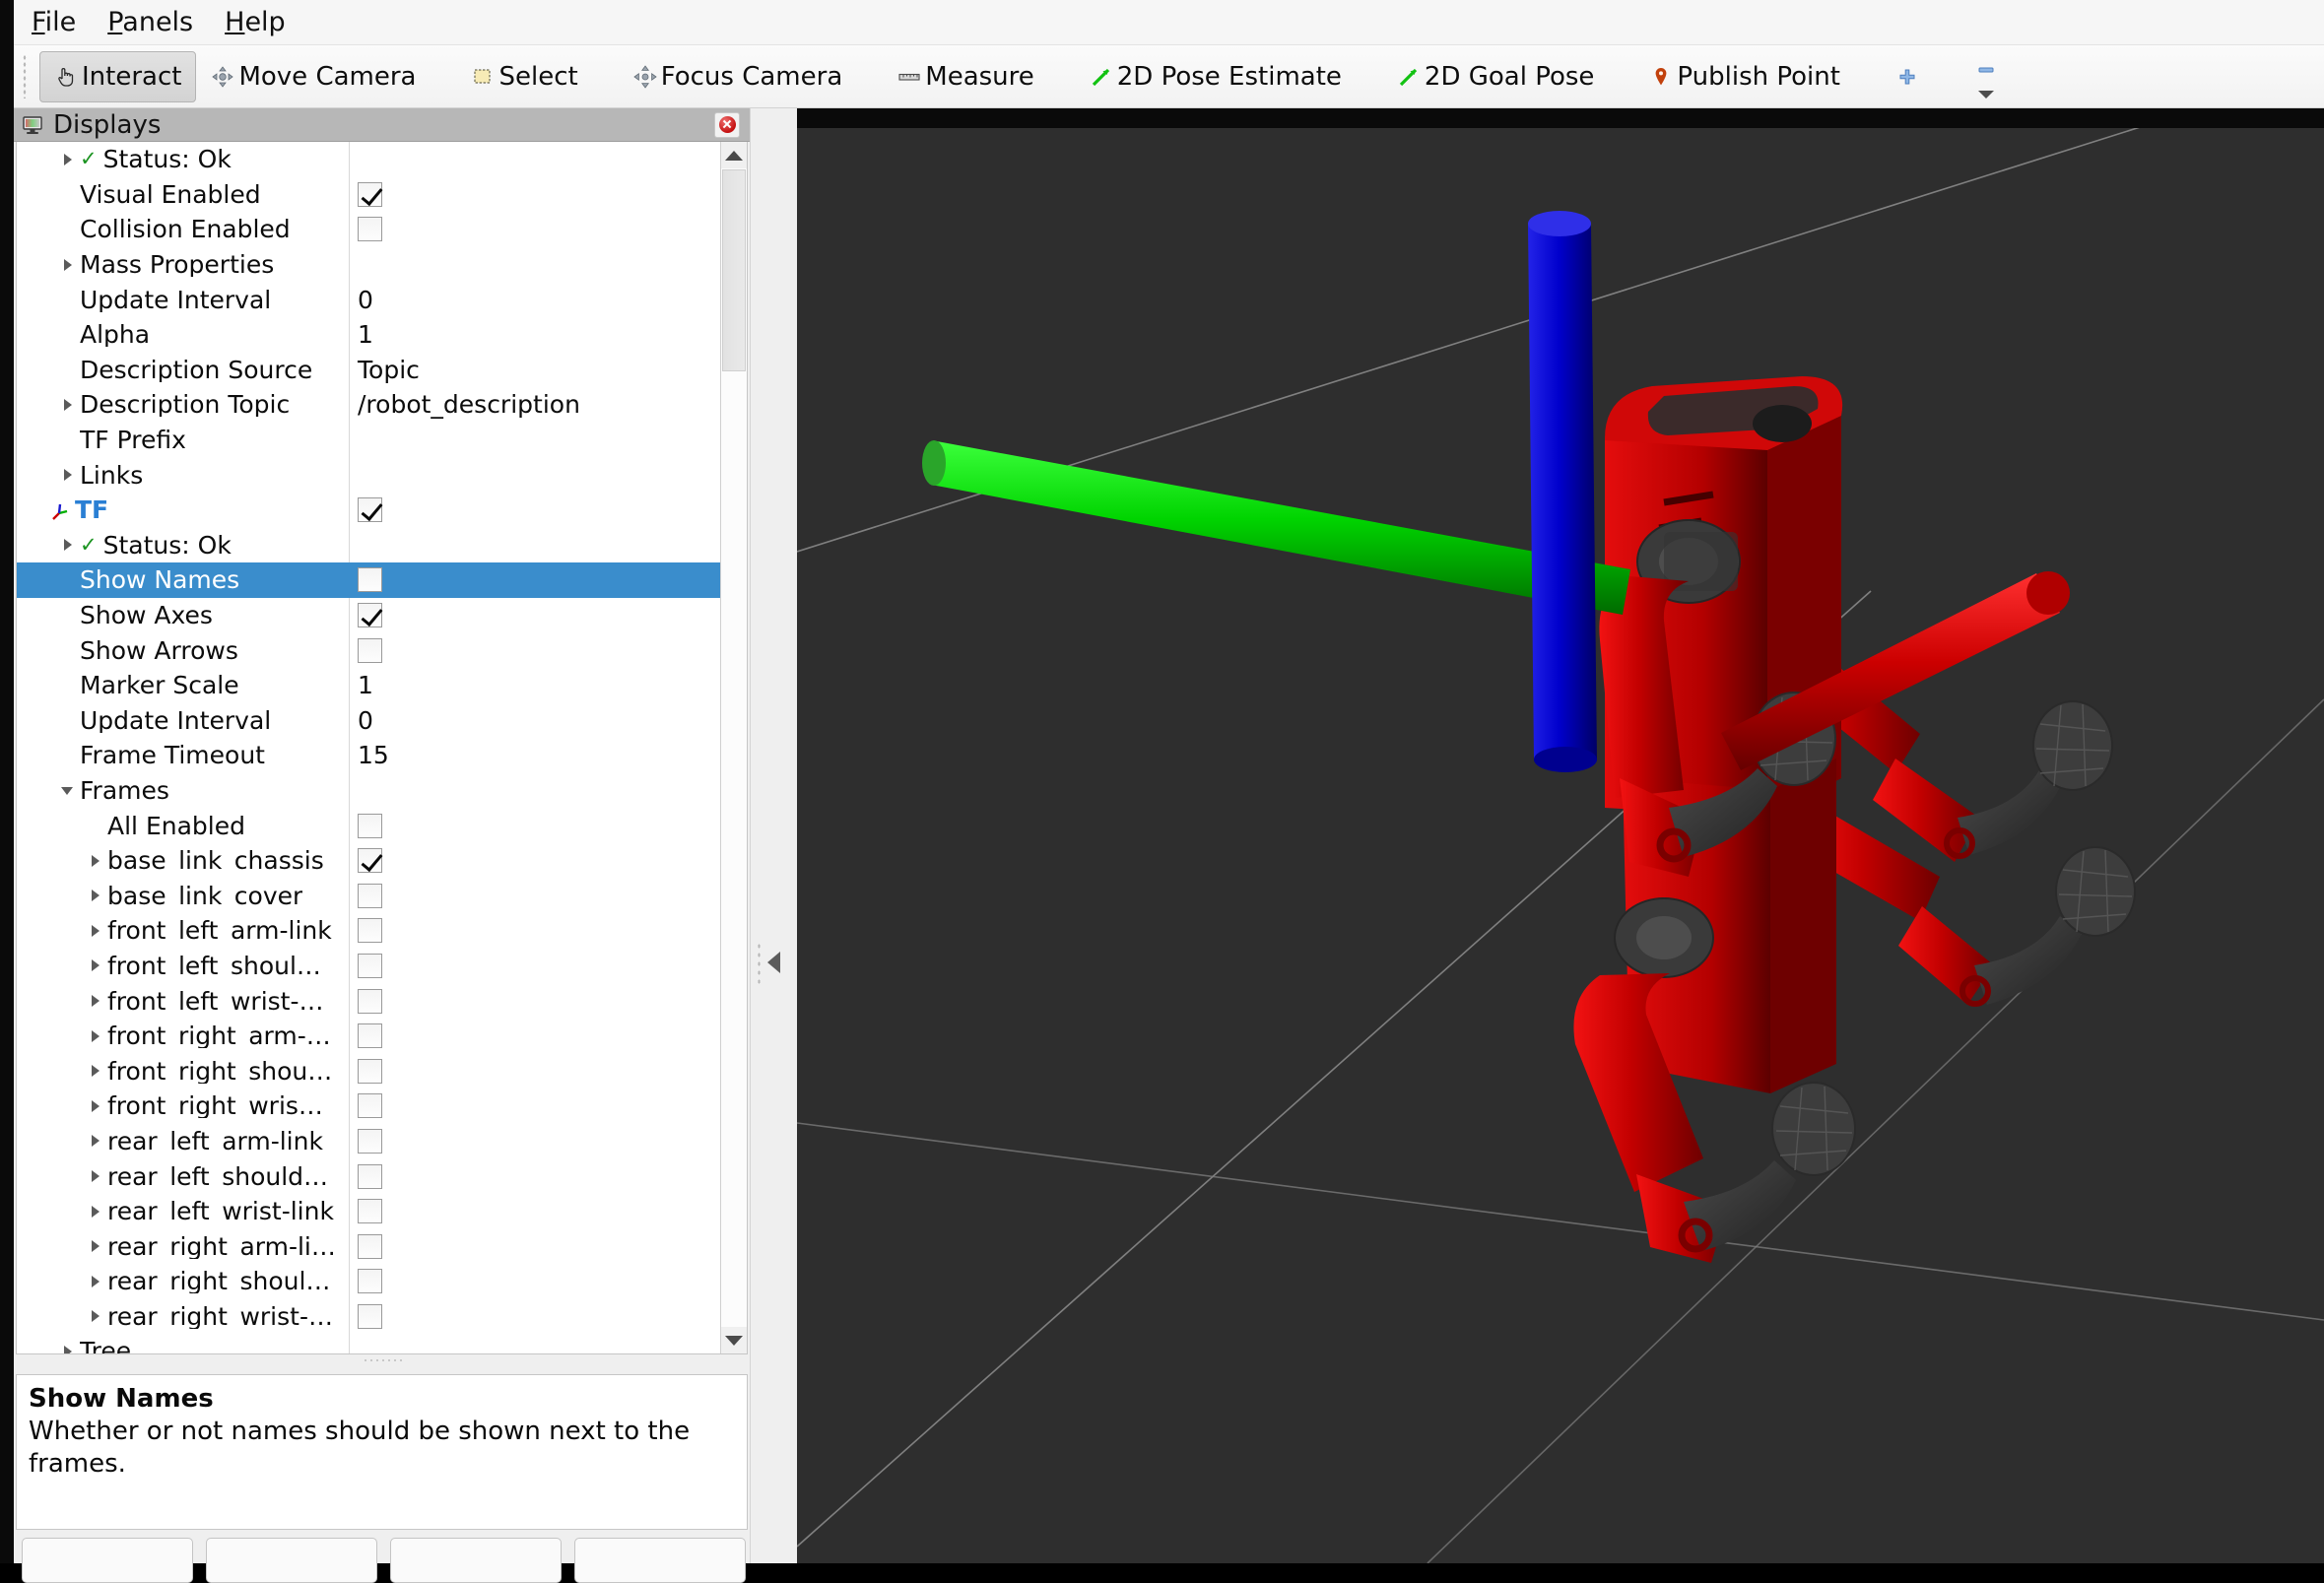 The height and width of the screenshot is (1583, 2324). Describe the element at coordinates (734, 270) in the screenshot. I see `scrollbar-thumb` at that location.